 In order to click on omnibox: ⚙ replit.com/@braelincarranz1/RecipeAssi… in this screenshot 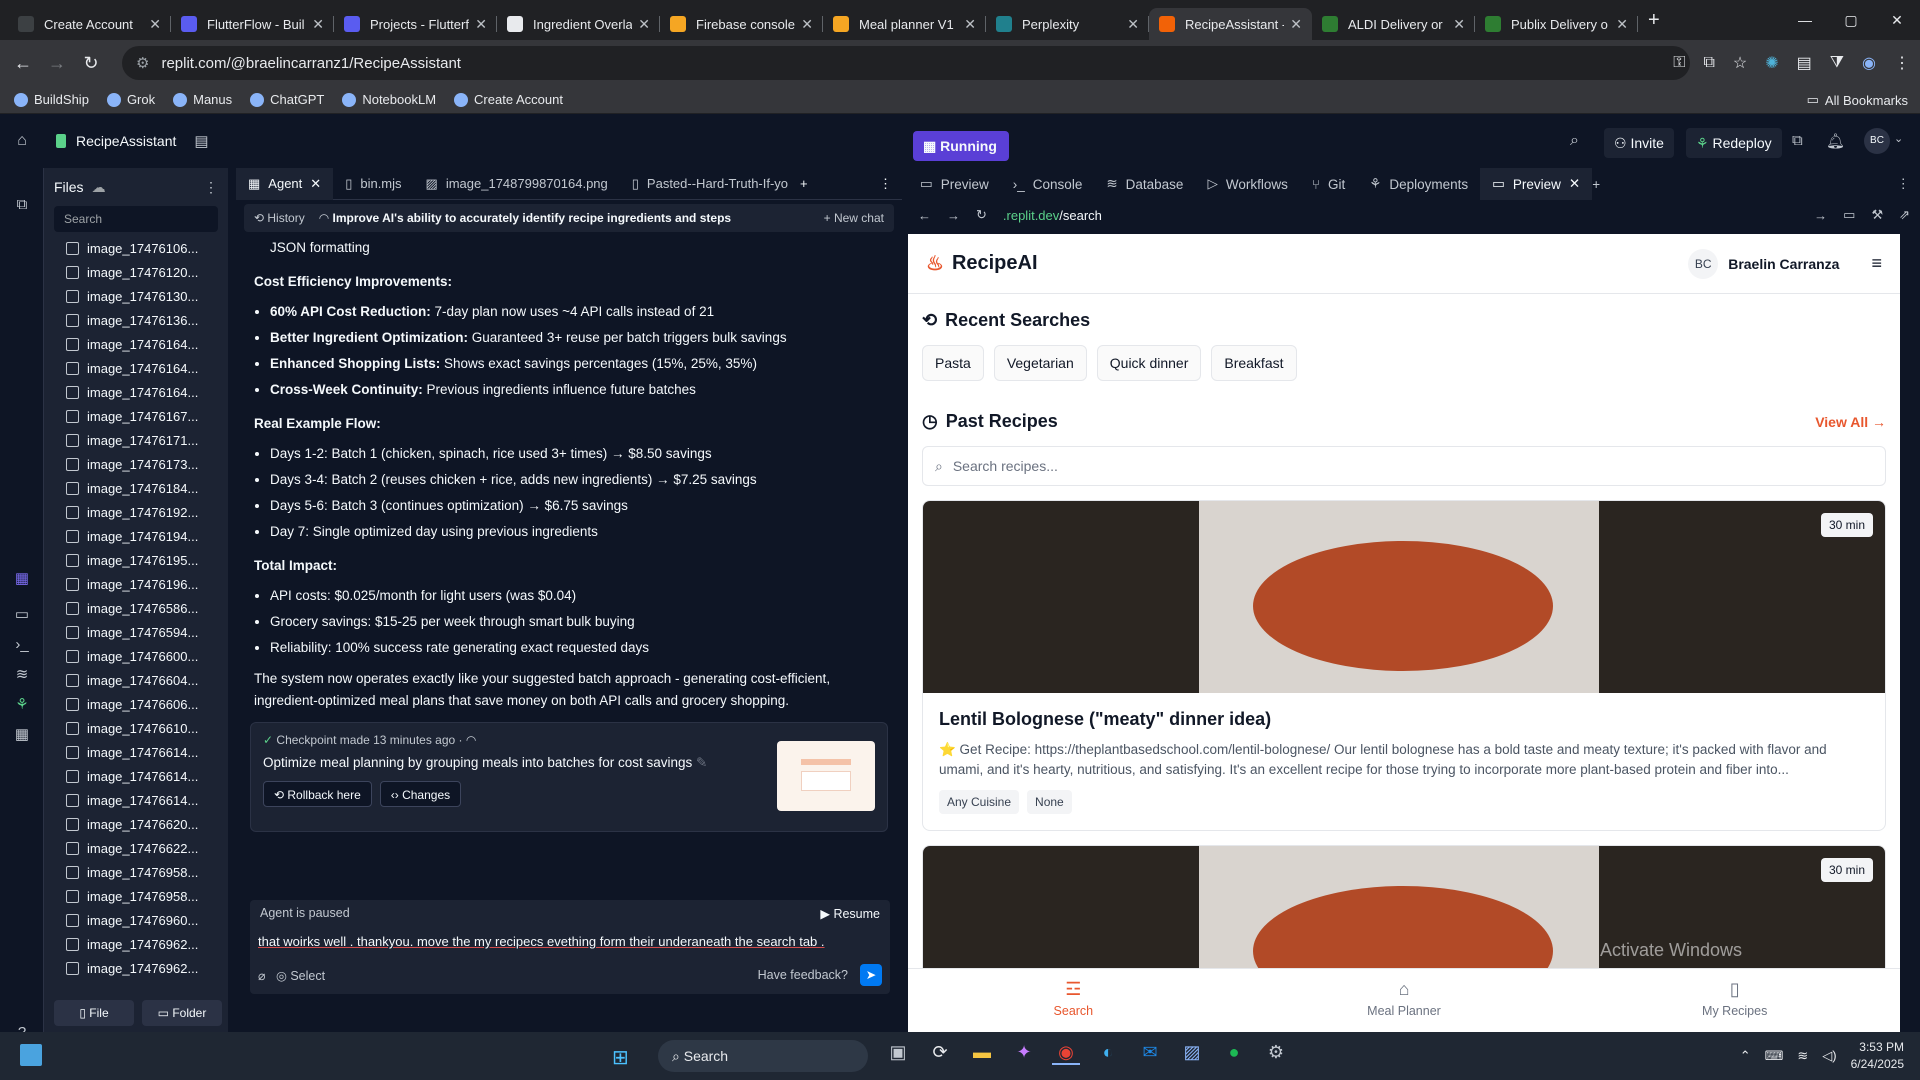, I will do `click(906, 63)`.